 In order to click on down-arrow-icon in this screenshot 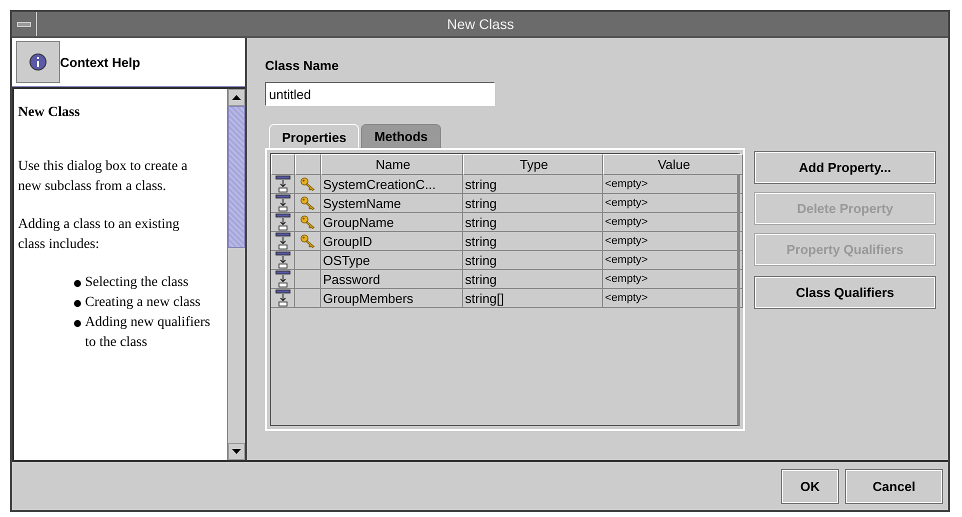, I will do `click(236, 451)`.